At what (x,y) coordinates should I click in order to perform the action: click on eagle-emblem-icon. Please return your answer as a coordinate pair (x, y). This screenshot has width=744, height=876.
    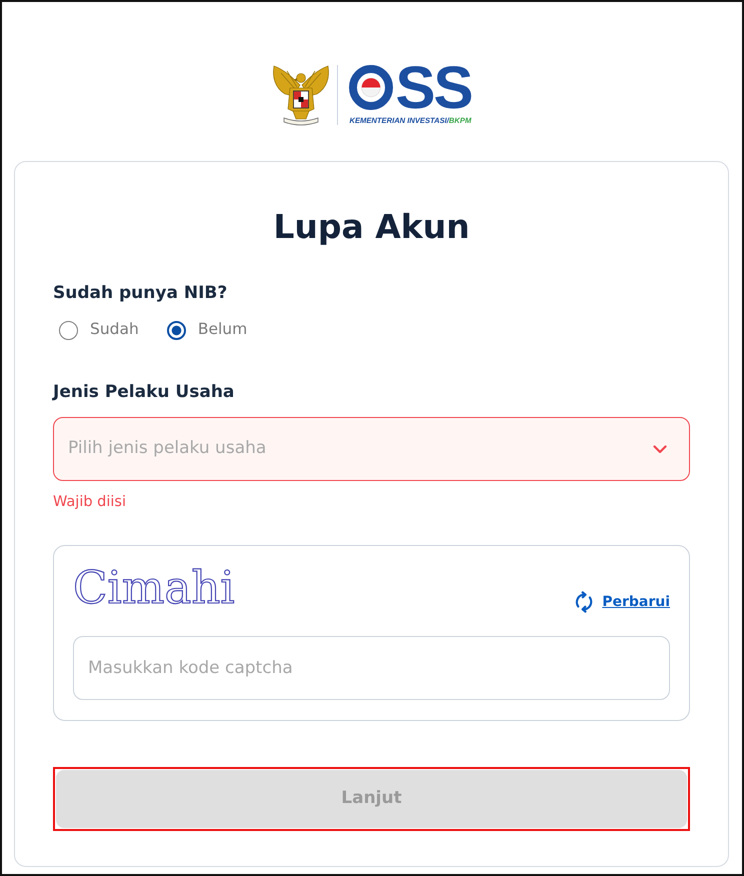
    Looking at the image, I should click on (301, 95).